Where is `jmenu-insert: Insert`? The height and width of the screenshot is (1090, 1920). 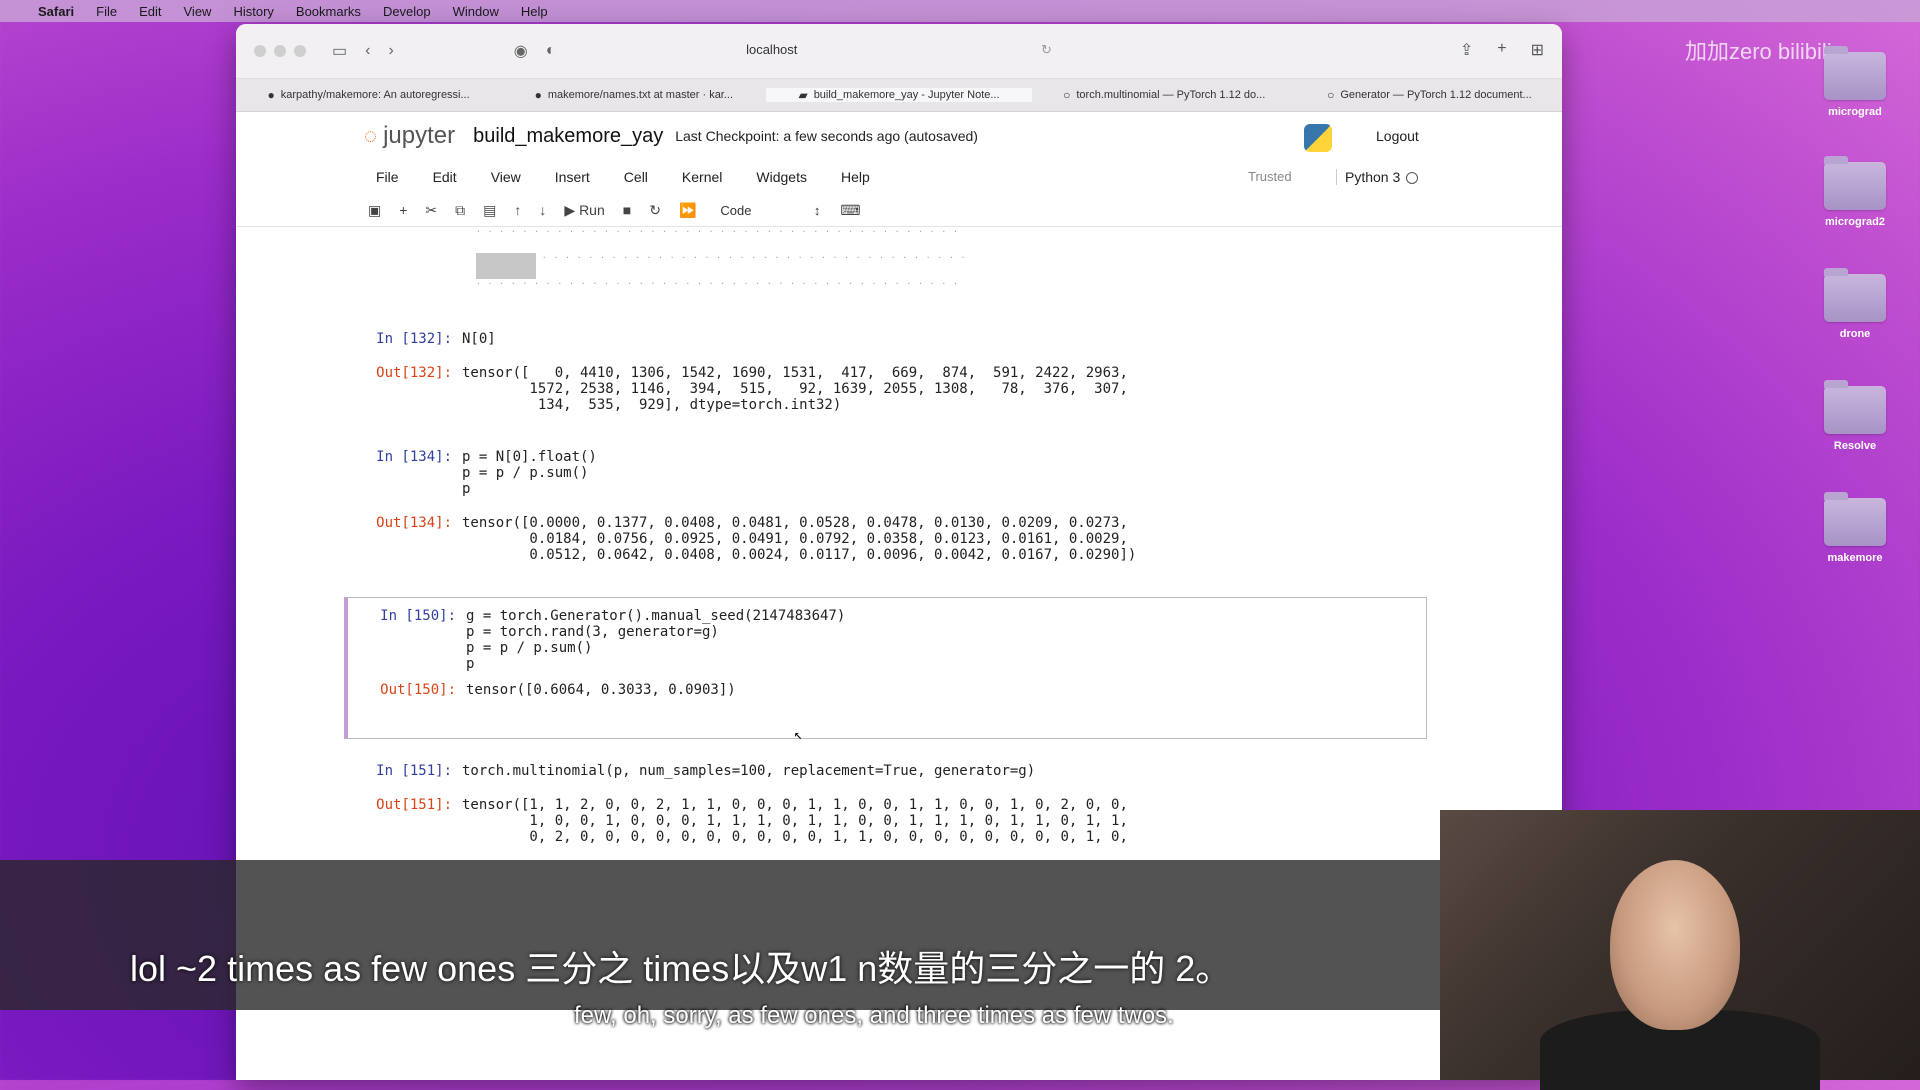 jmenu-insert: Insert is located at coordinates (572, 177).